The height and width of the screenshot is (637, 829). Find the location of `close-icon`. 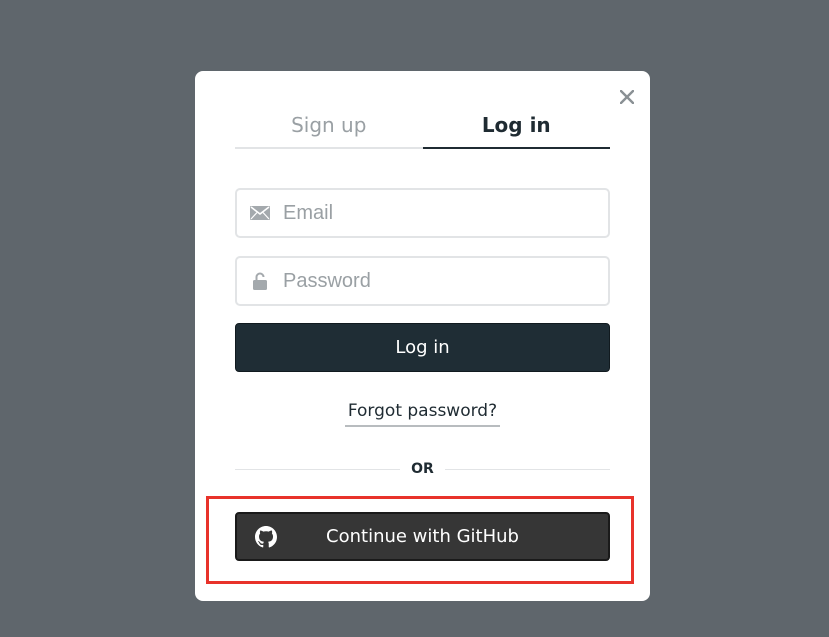

close-icon is located at coordinates (627, 97).